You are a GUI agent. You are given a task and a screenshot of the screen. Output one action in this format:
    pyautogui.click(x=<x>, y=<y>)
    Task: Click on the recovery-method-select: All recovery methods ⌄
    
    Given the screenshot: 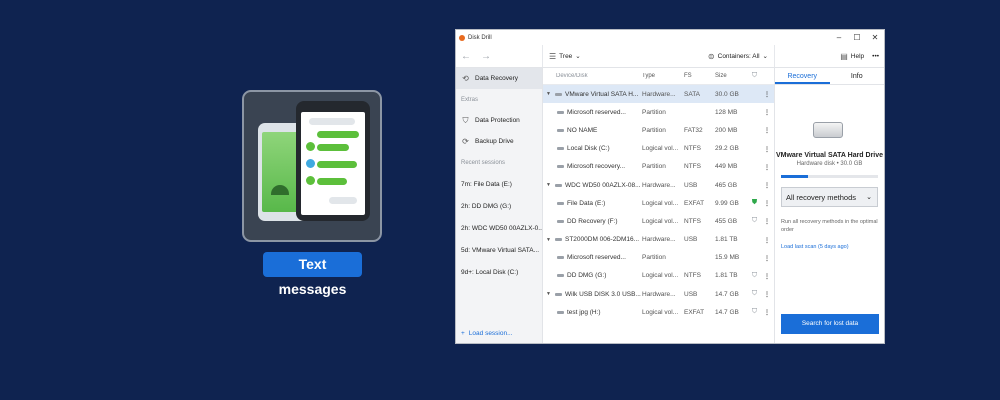 What is the action you would take?
    pyautogui.click(x=829, y=197)
    